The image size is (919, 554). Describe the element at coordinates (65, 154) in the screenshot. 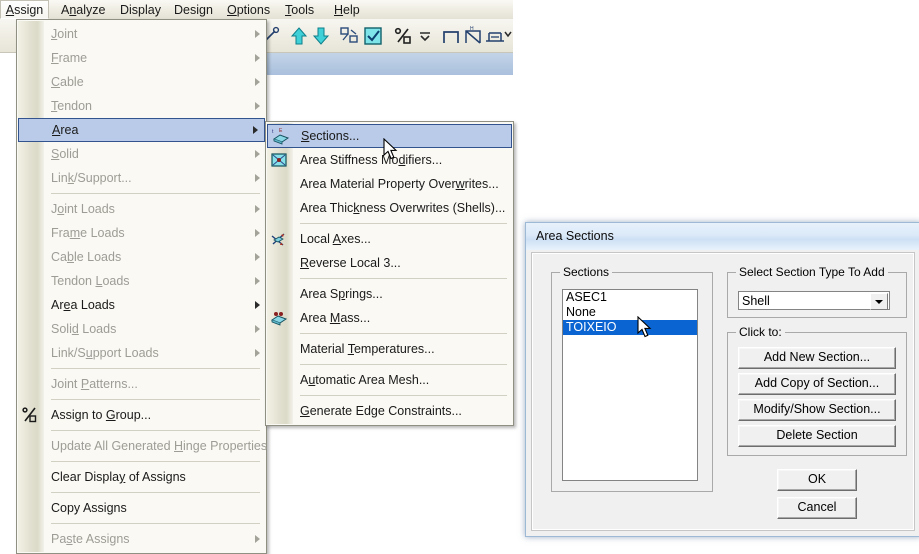

I see `menu-item-label: Solid` at that location.